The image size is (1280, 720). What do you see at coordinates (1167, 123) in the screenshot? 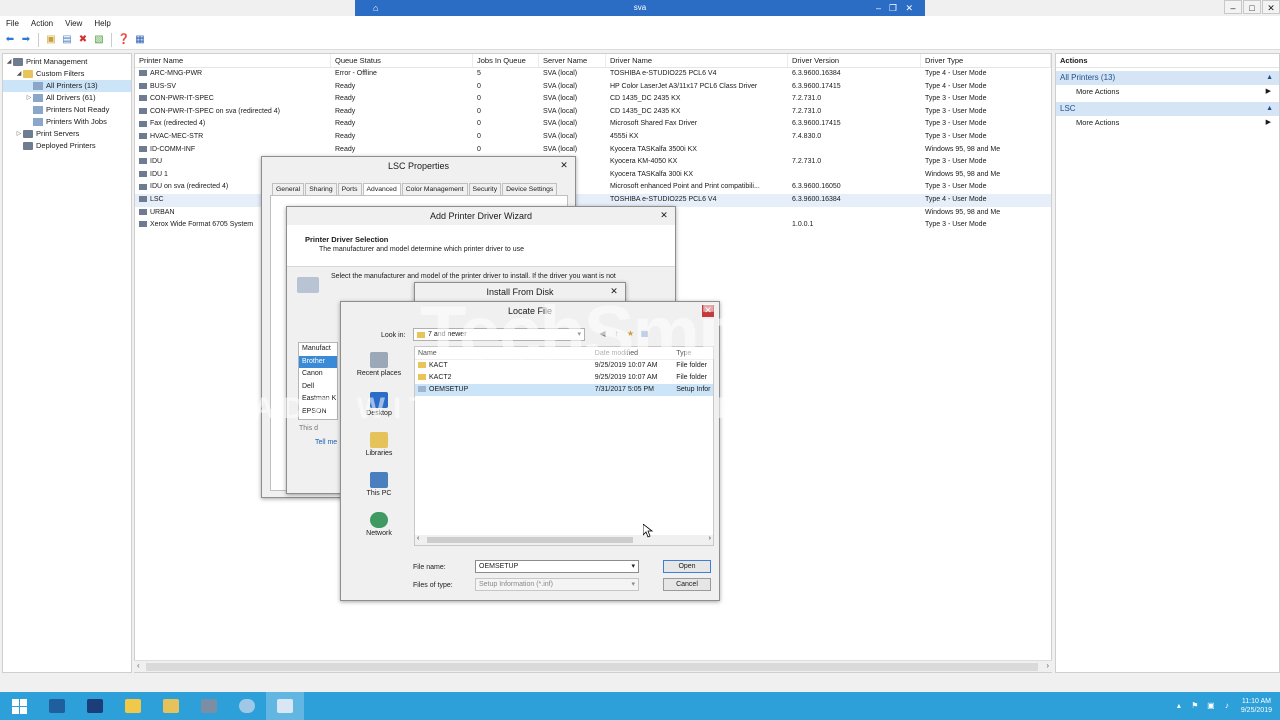
I see `more-actions-lsc: More Actions ▶` at bounding box center [1167, 123].